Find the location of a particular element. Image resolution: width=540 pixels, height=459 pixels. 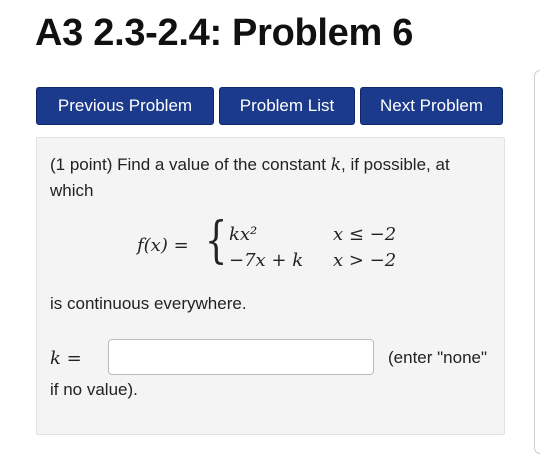

piece-condition: x ≤ −2 is located at coordinates (365, 234).